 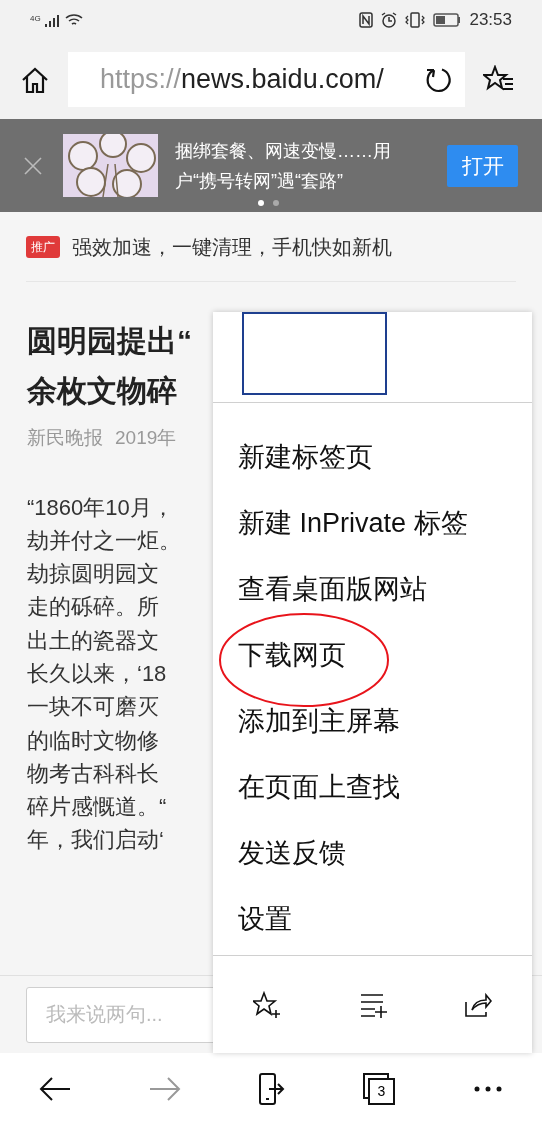 What do you see at coordinates (319, 721) in the screenshot?
I see `menu-item: 添加到主屏幕` at bounding box center [319, 721].